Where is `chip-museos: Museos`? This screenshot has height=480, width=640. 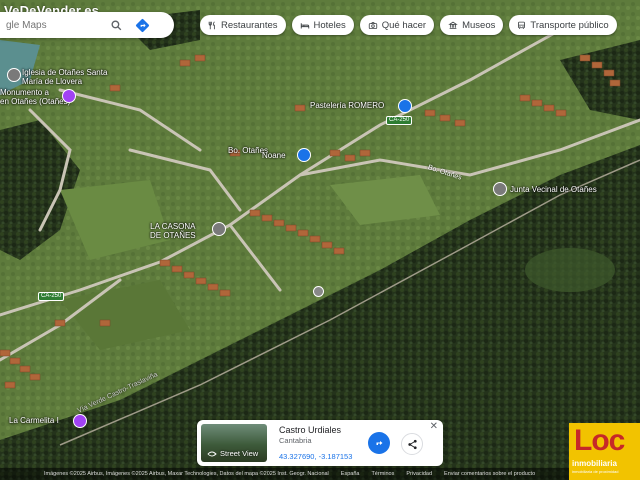
chip-museos: Museos is located at coordinates (472, 25).